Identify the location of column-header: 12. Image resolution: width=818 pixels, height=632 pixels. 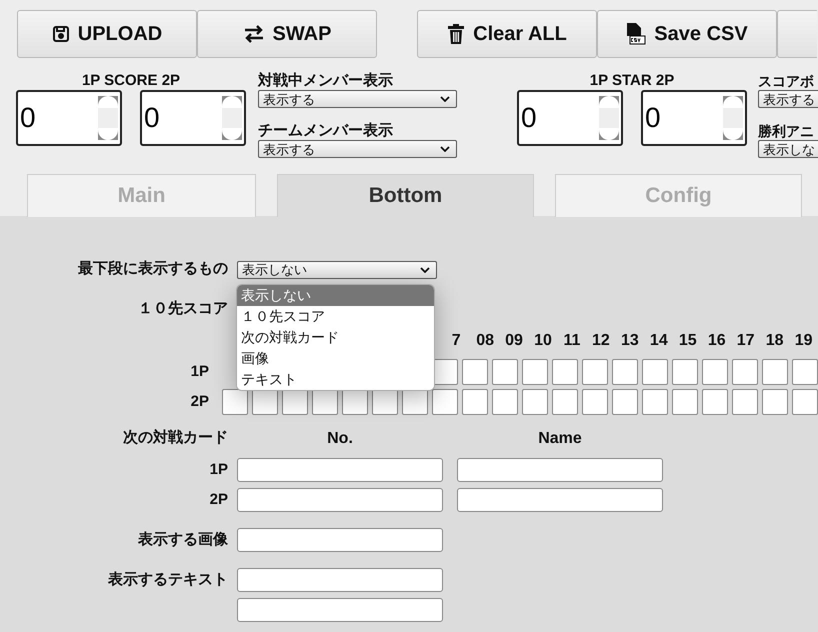
(601, 340).